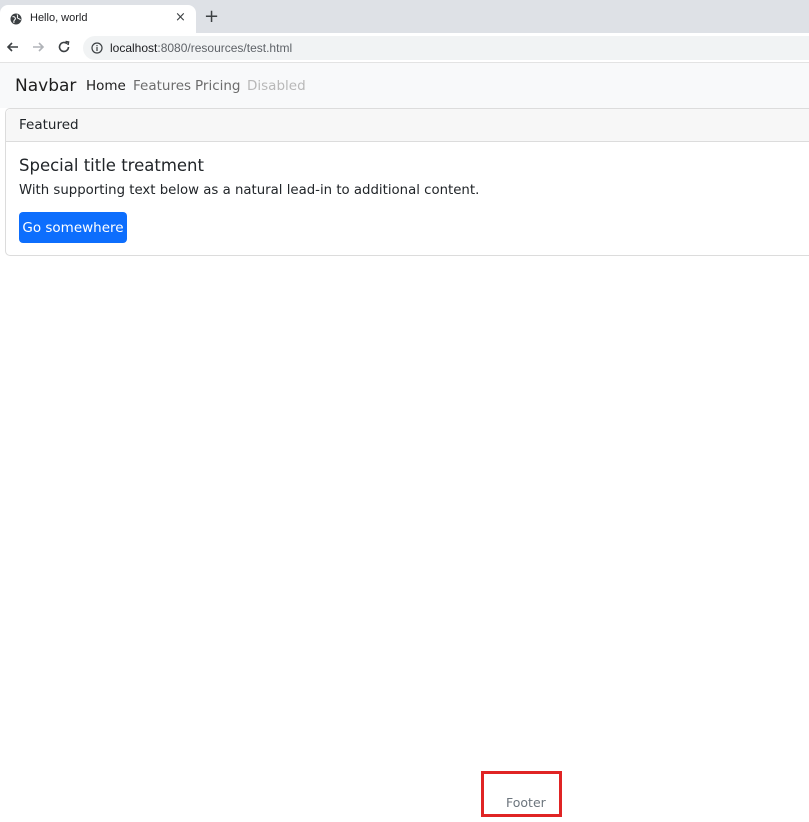 The width and height of the screenshot is (809, 822). I want to click on footer-highlight-box: Footer, so click(521, 794).